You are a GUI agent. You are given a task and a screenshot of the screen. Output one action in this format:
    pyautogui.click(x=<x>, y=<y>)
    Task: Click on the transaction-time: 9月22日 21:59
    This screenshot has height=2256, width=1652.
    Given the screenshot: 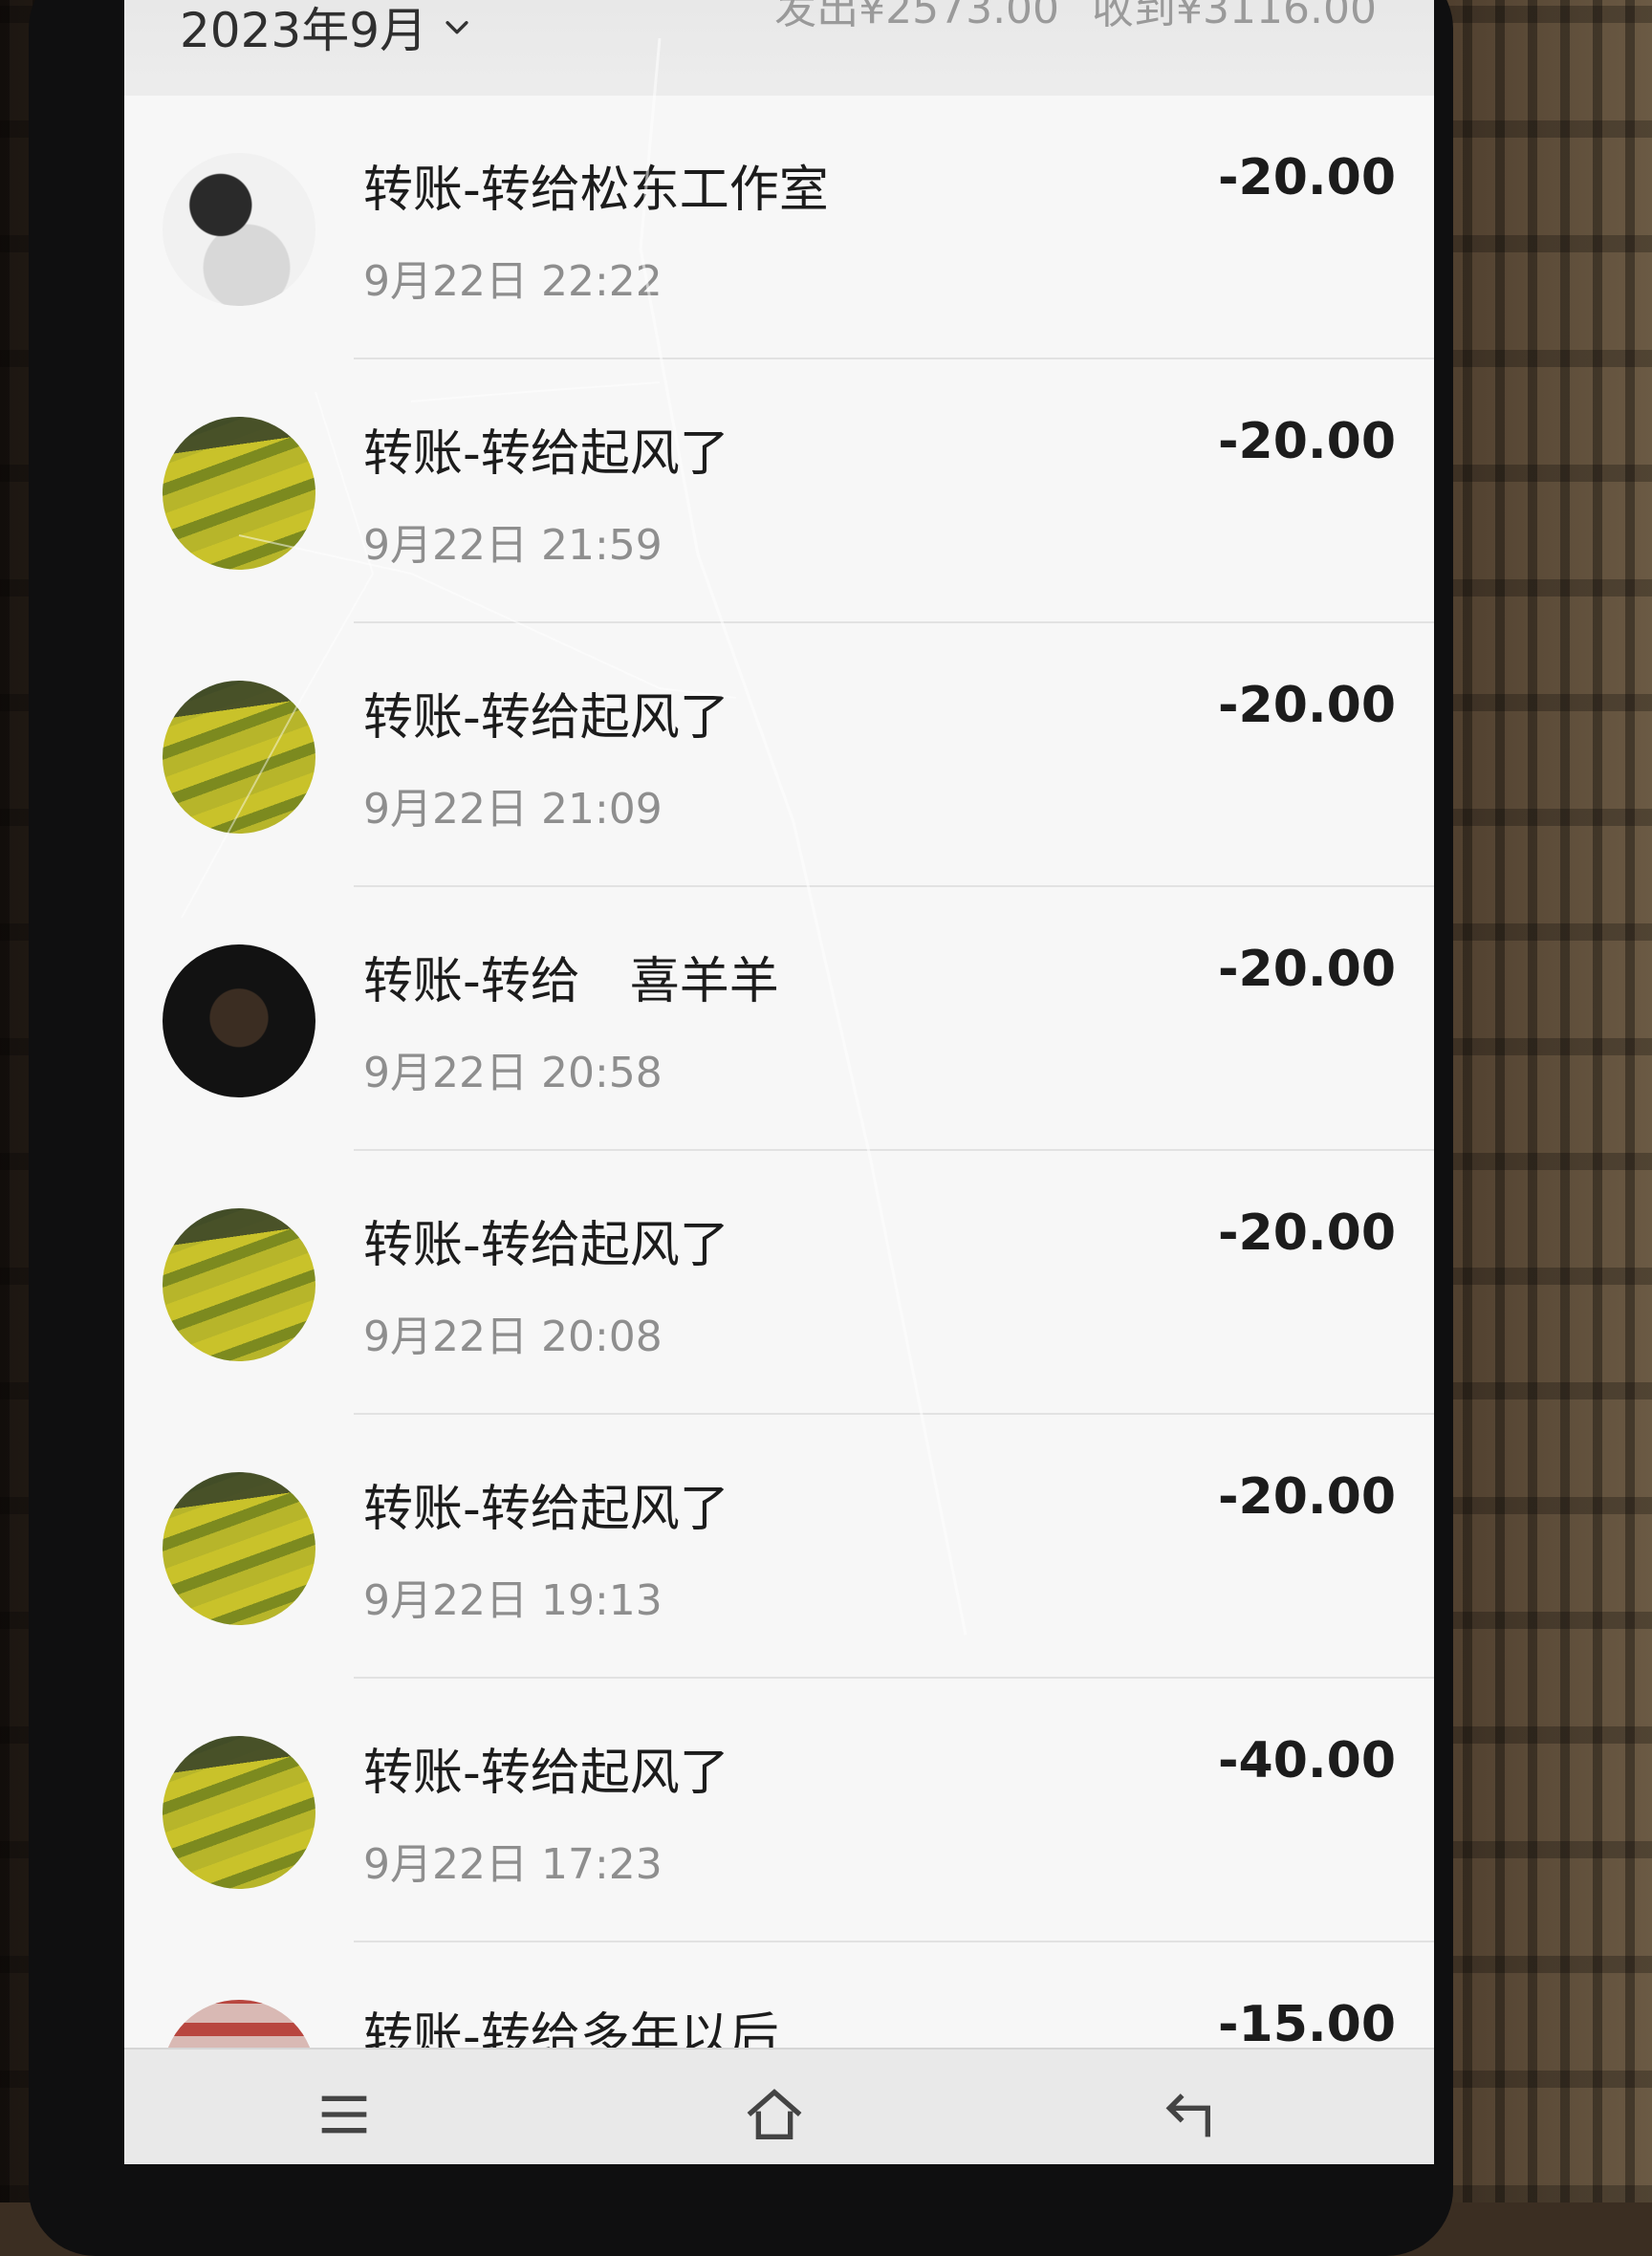 What is the action you would take?
    pyautogui.click(x=513, y=545)
    